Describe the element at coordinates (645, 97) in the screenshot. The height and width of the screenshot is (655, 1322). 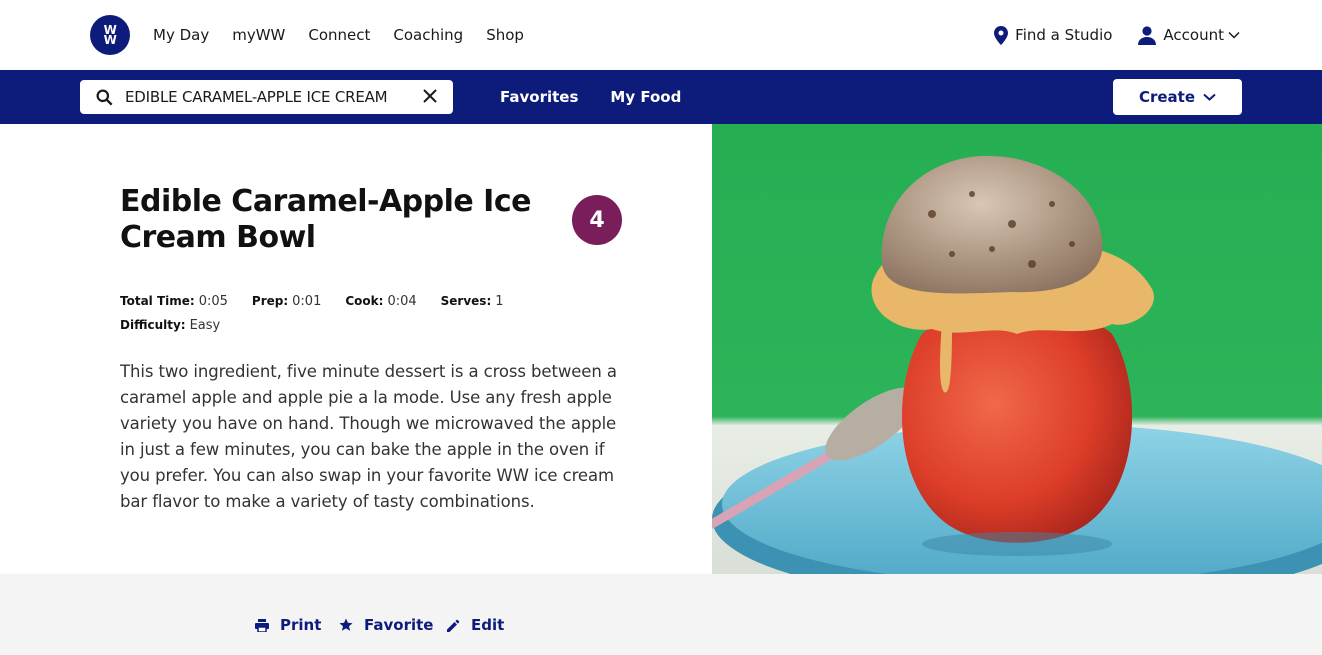
I see `my-food-link: My Food` at that location.